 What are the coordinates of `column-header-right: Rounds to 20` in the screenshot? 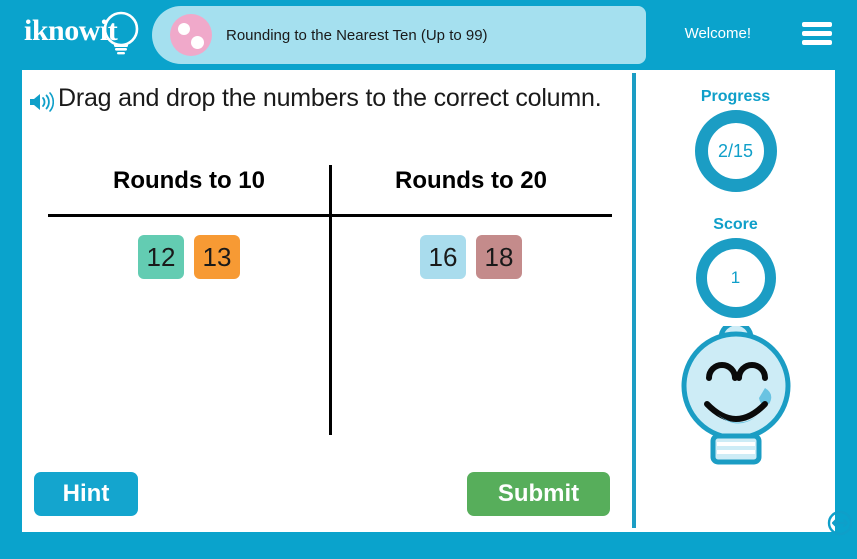 It's located at (470, 180).